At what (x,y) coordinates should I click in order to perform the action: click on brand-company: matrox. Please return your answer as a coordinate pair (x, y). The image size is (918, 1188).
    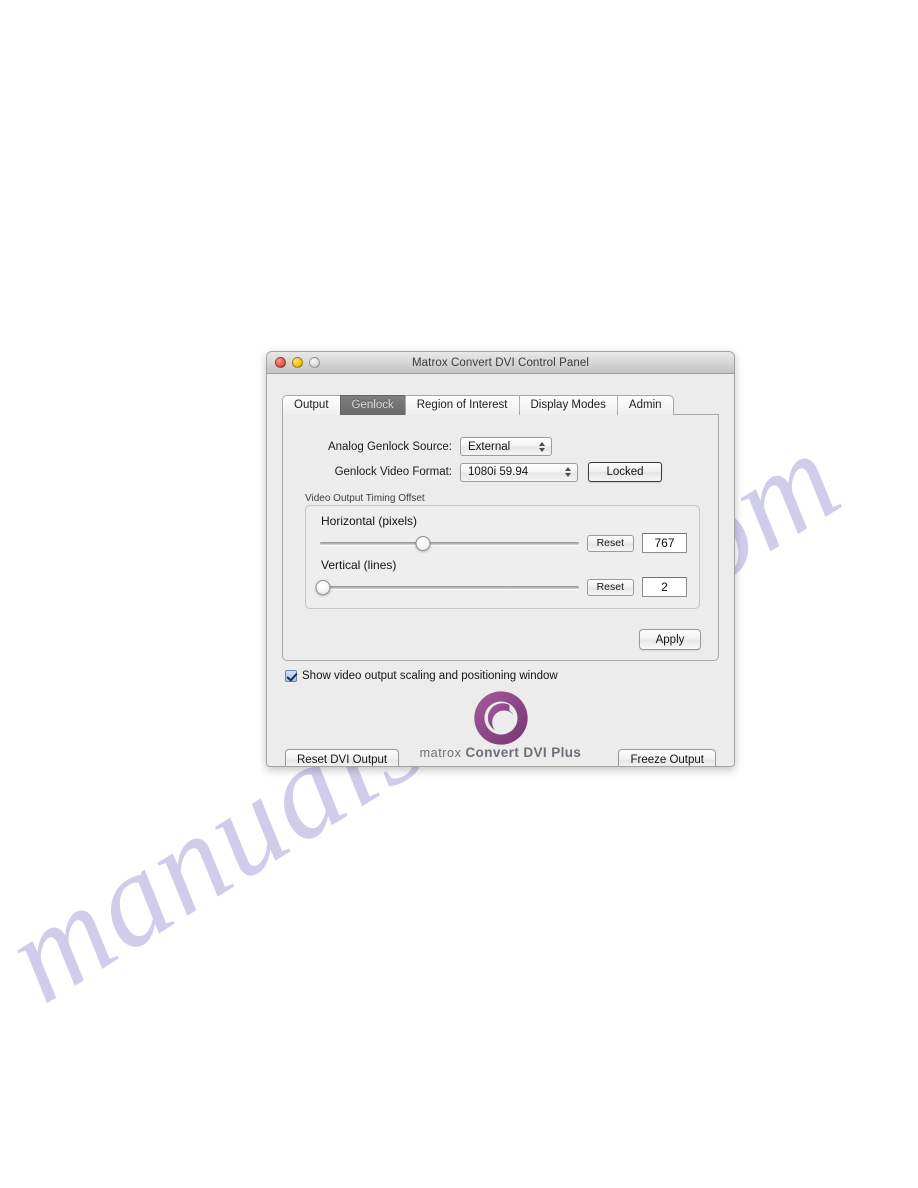
    Looking at the image, I should click on (440, 753).